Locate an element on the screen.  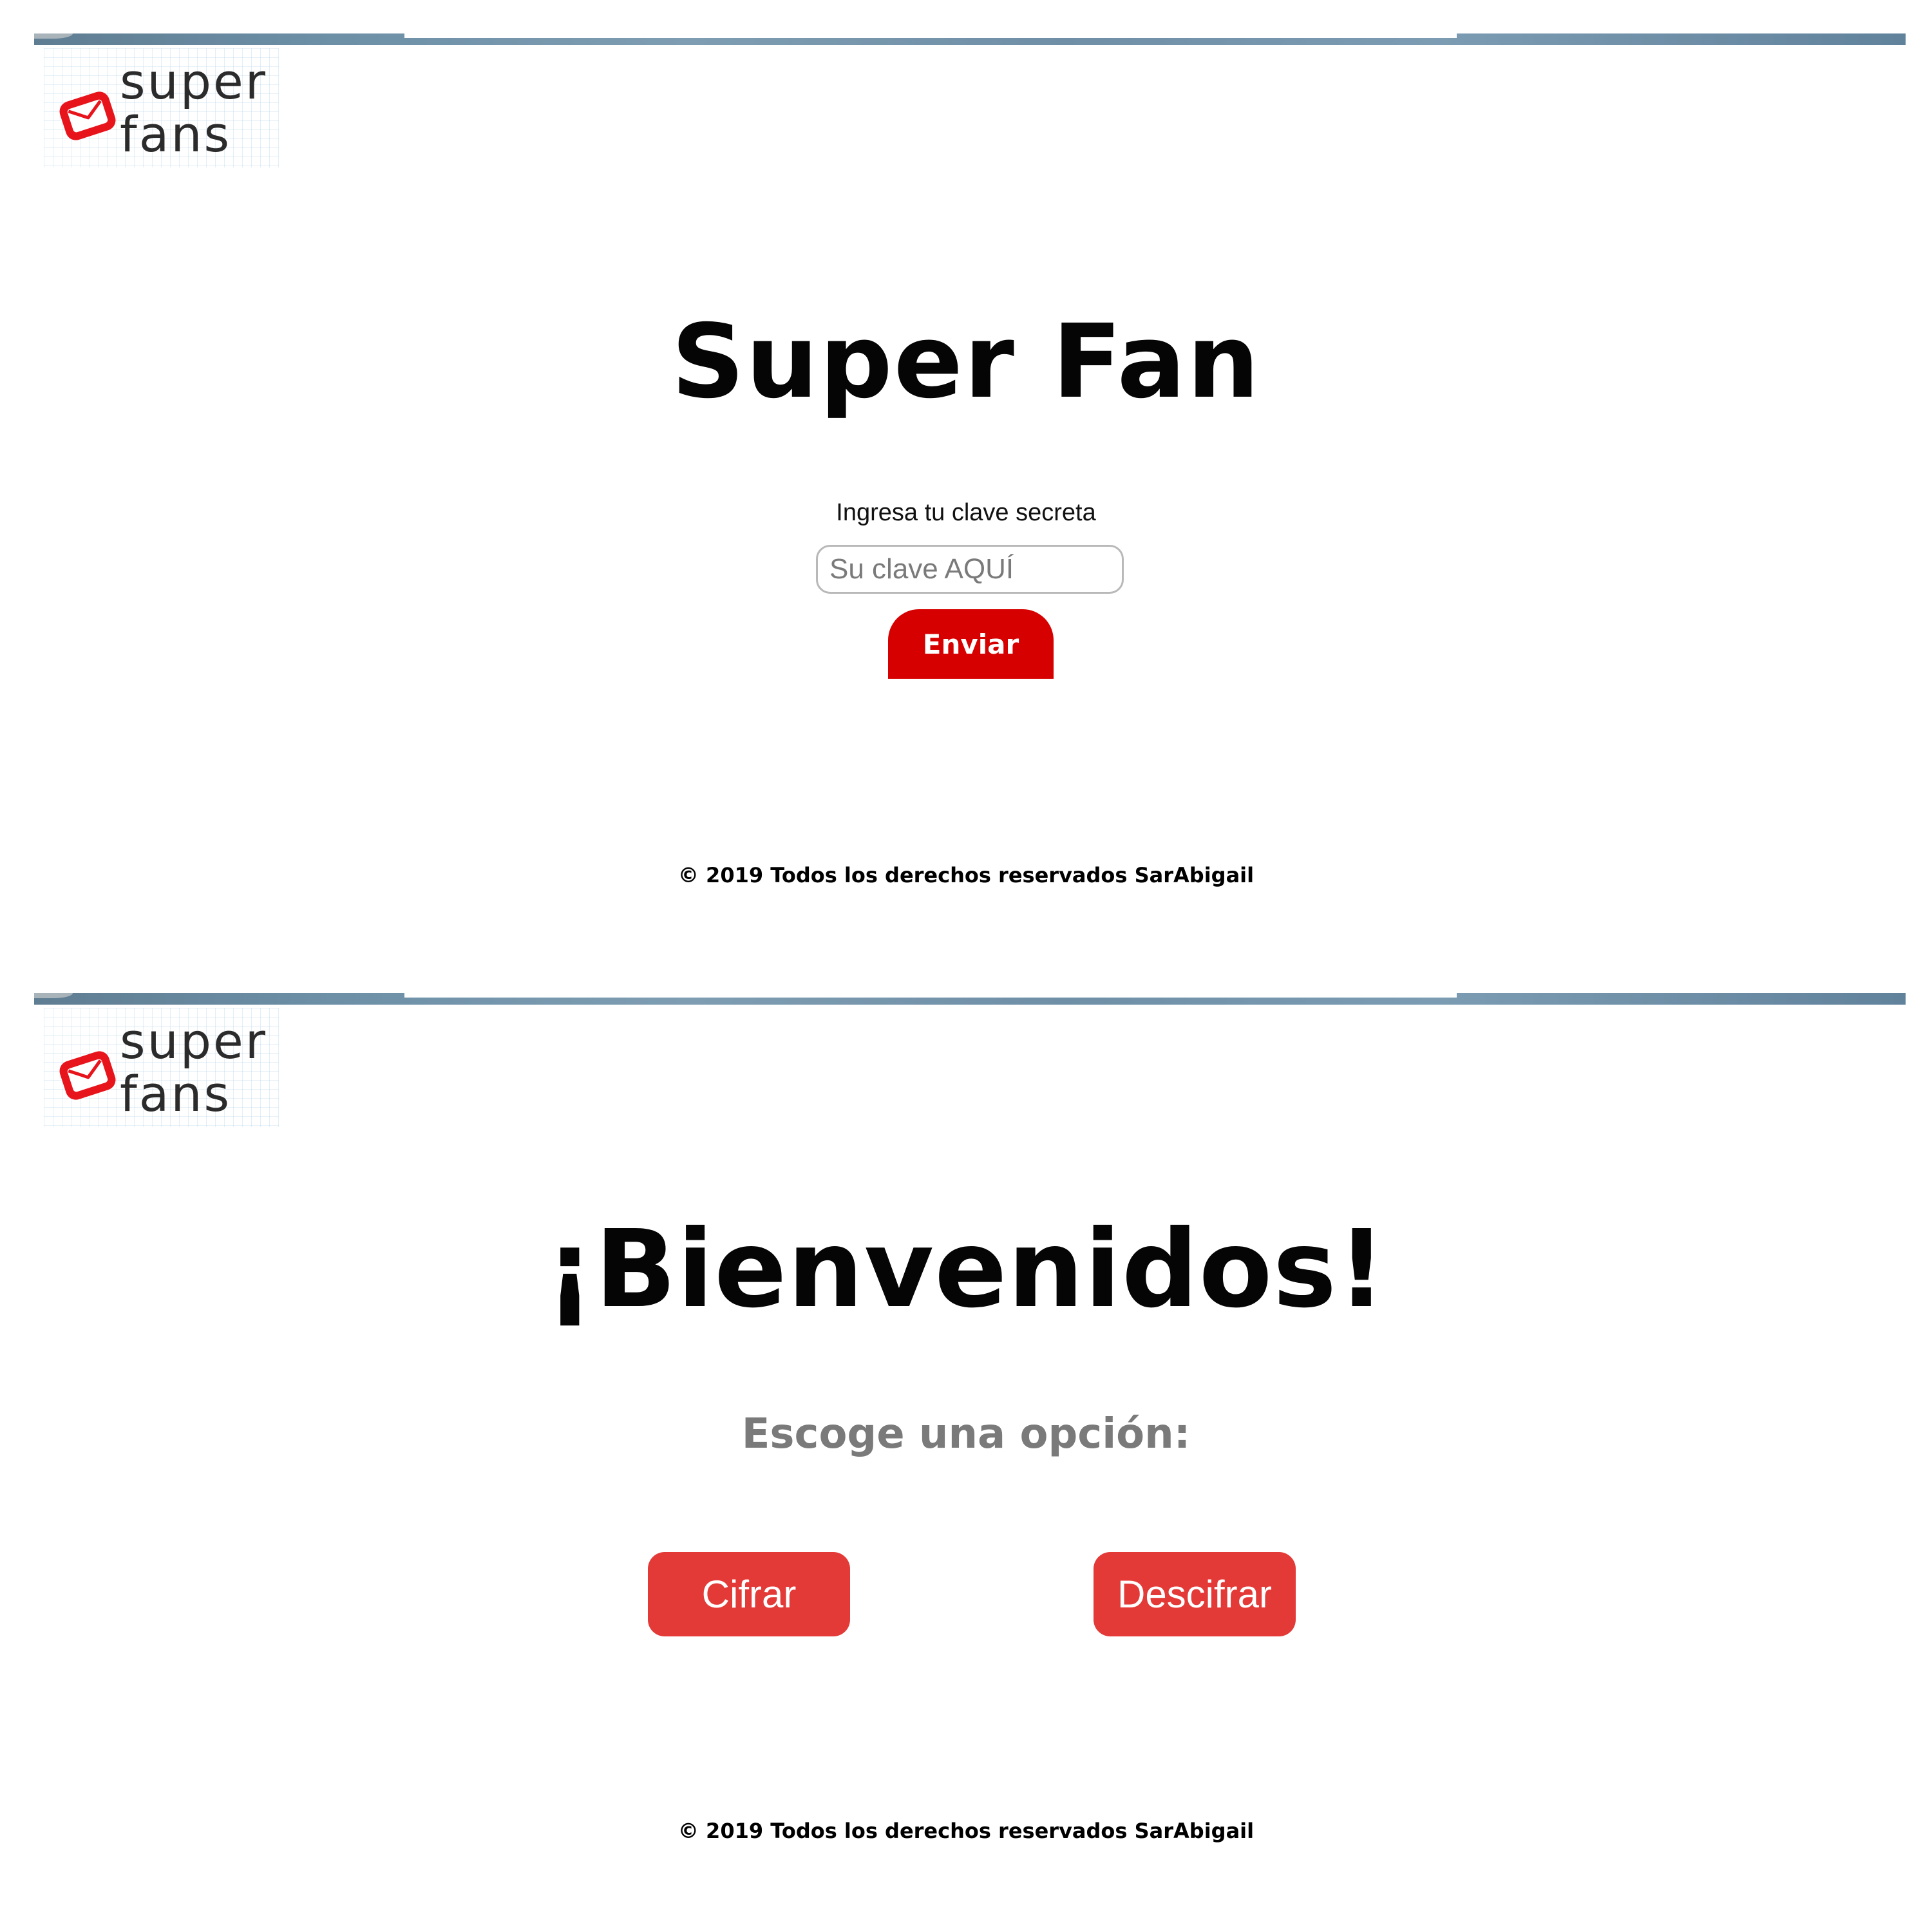
choose-option-prompt: Escoge una opción: is located at coordinates (966, 1434).